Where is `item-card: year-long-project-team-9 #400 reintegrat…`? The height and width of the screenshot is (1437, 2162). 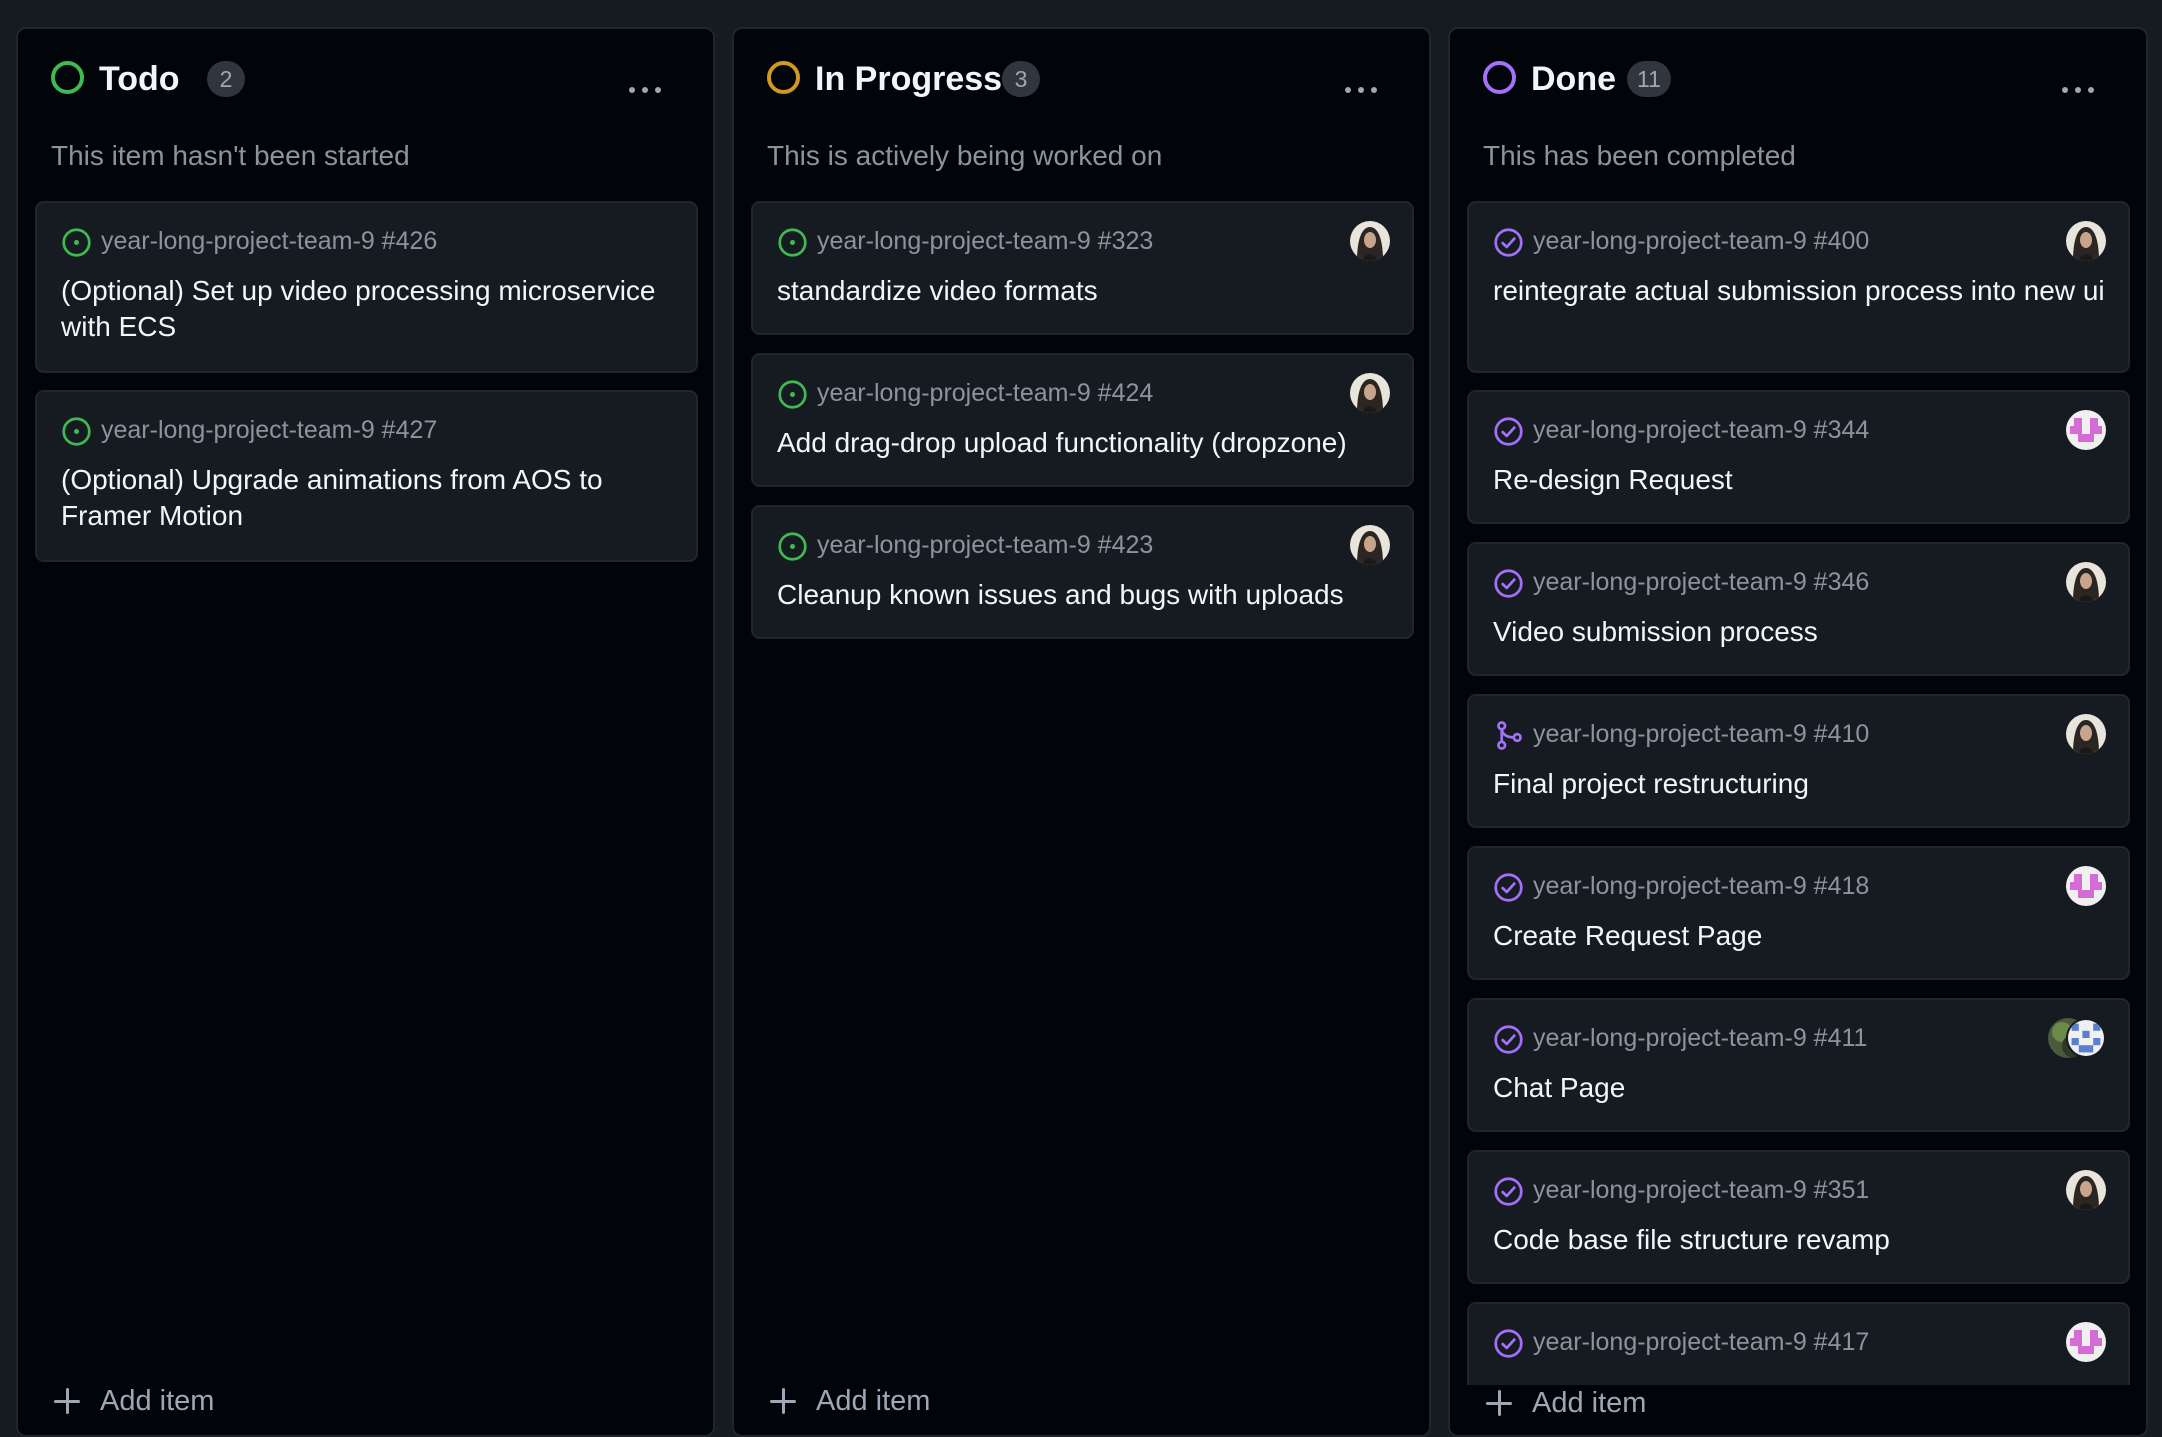
item-card: year-long-project-team-9 #400 reintegrat… is located at coordinates (1798, 287).